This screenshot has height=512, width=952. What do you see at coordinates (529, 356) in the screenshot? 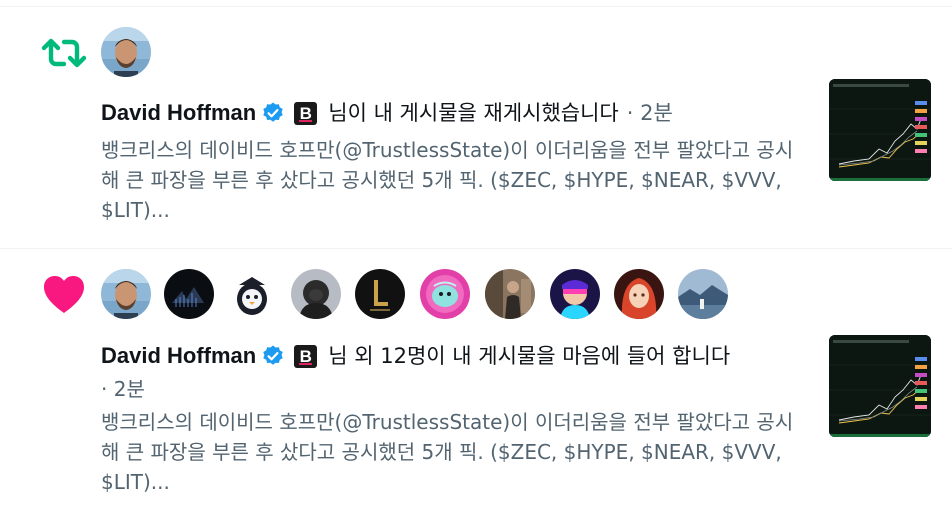
I see `notification-action-text: 님 외 12명이 내 게시물을 마음에 들어 합니다` at bounding box center [529, 356].